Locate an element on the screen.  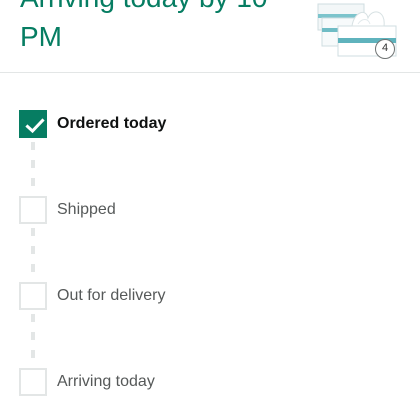
checkmark-icon is located at coordinates (35, 126).